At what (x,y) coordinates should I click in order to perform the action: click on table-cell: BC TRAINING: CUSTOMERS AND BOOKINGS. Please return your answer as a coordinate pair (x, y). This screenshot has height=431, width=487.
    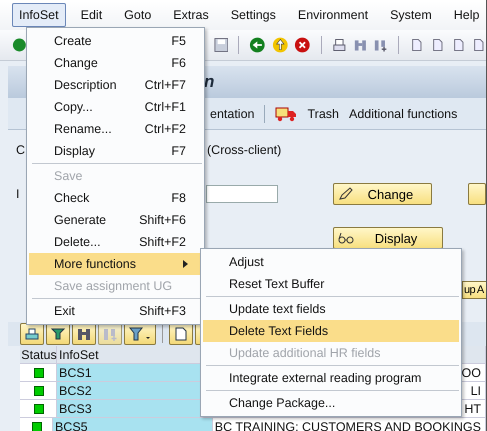
    Looking at the image, I should click on (349, 424).